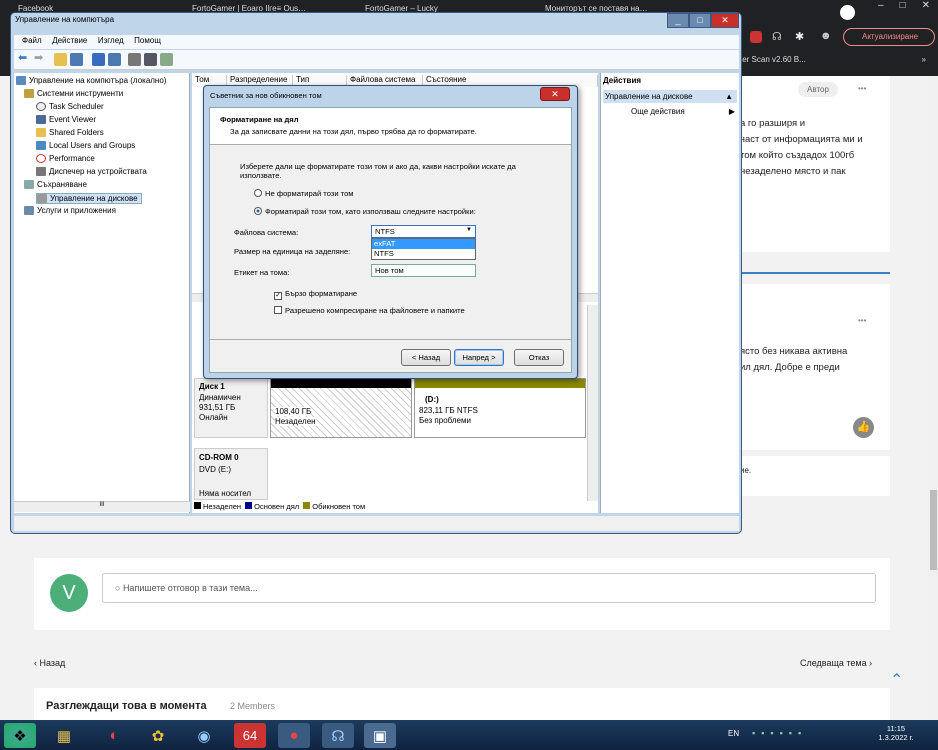 Image resolution: width=938 pixels, height=750 pixels. I want to click on close-button: ✕, so click(725, 20).